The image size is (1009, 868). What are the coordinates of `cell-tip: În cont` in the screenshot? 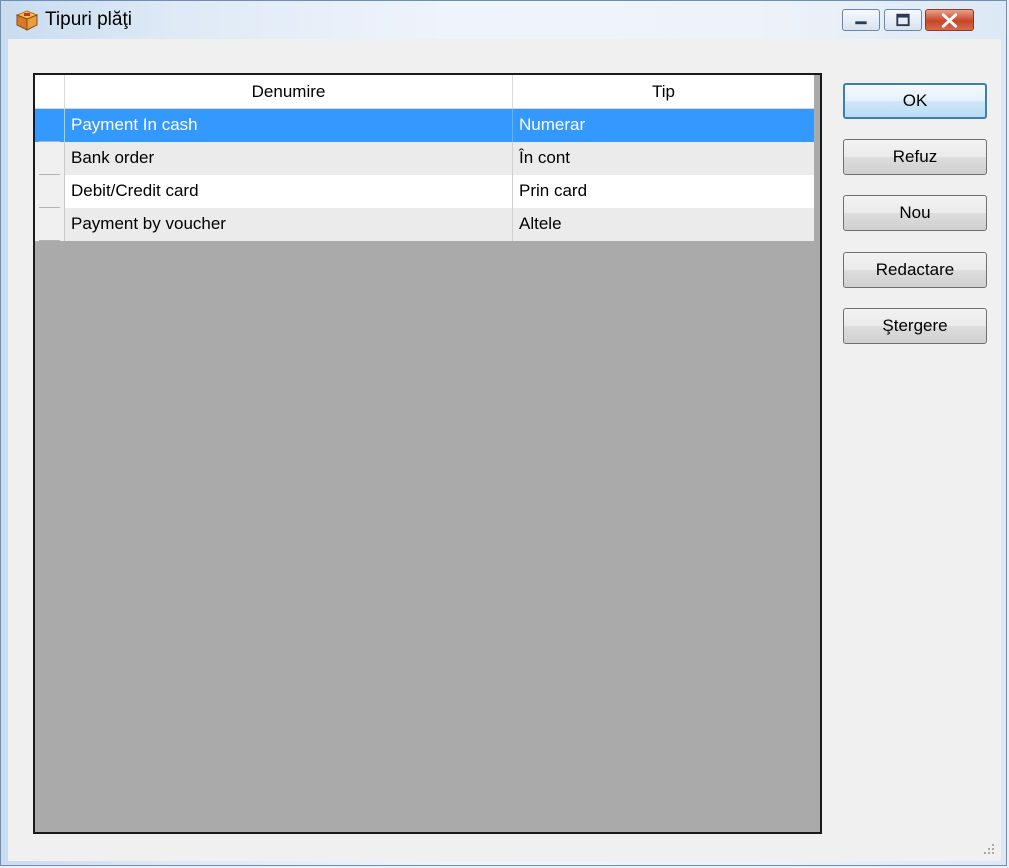 It's located at (663, 158).